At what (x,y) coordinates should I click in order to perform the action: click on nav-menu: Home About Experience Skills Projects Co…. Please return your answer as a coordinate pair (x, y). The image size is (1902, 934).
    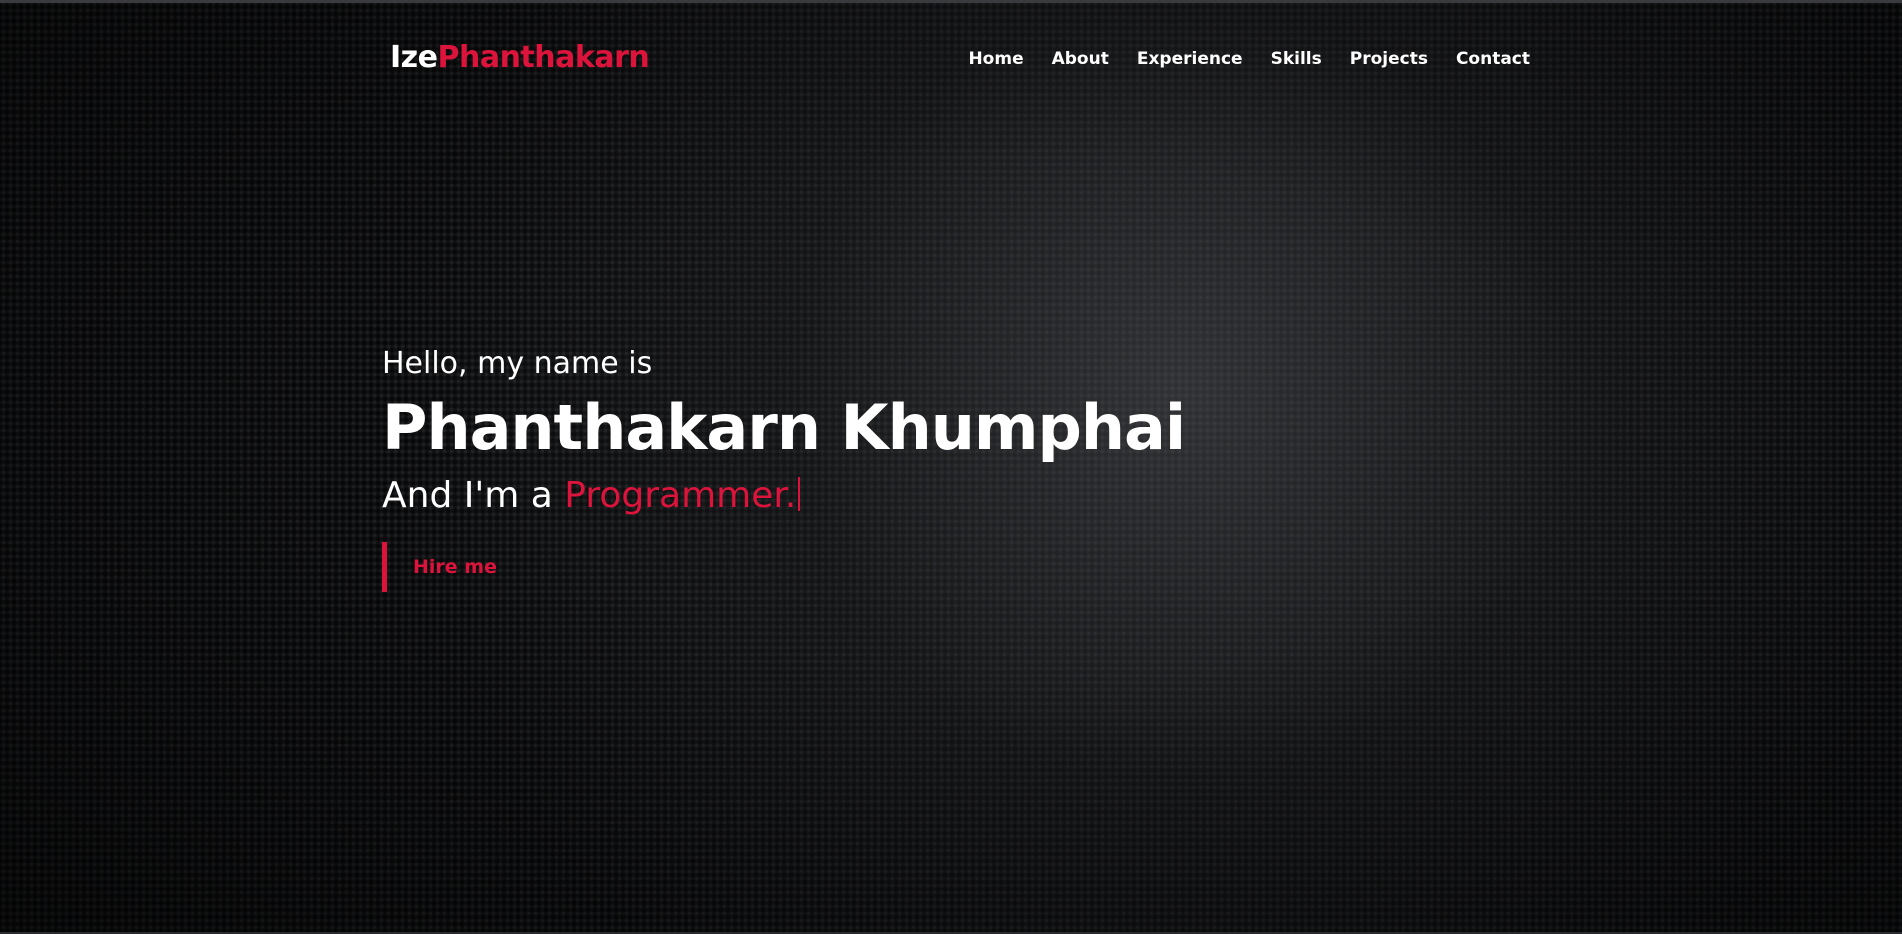
    Looking at the image, I should click on (1249, 59).